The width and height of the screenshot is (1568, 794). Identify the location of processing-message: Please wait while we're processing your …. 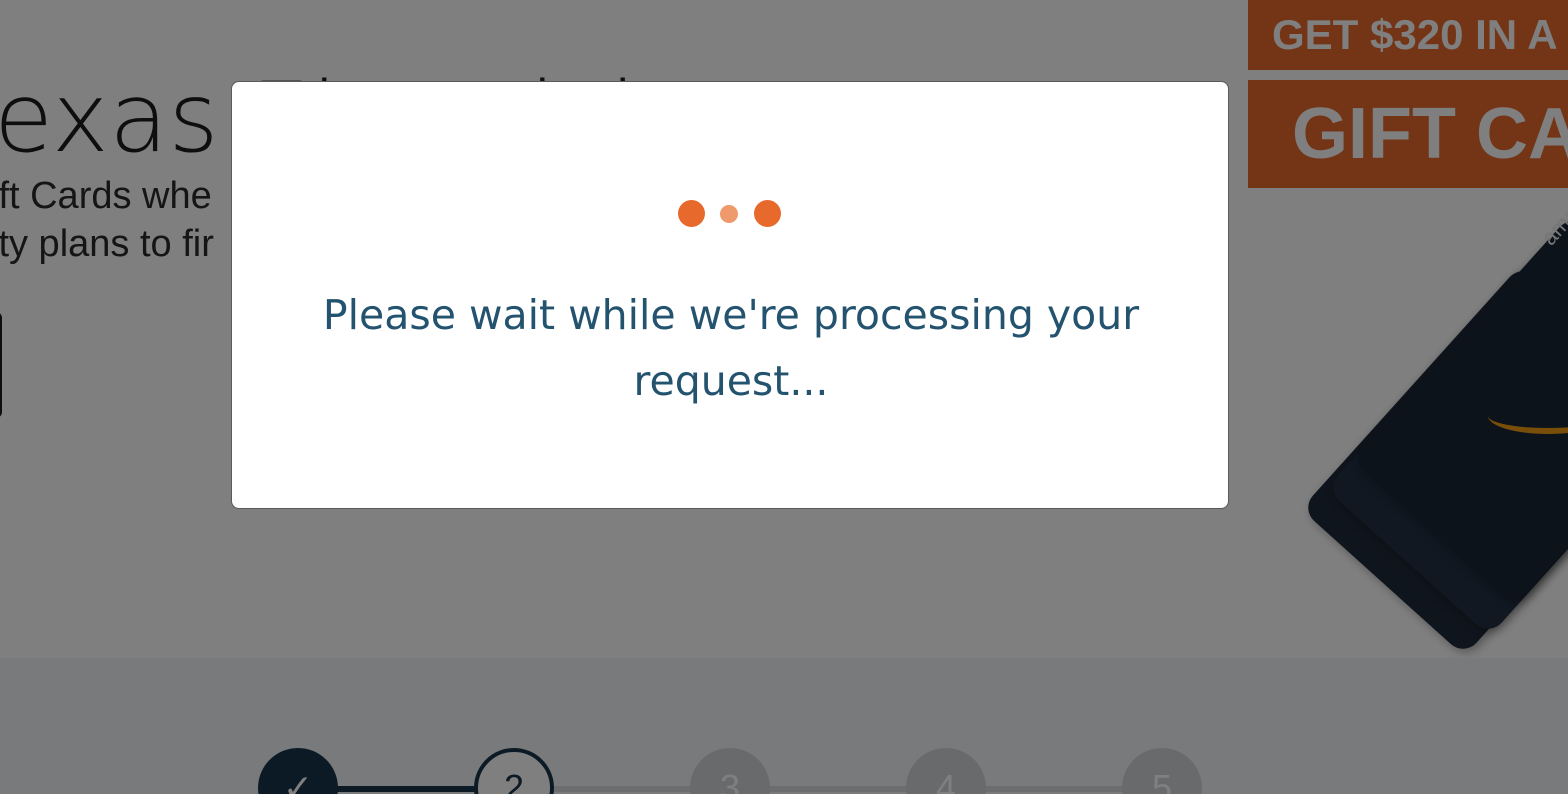
(731, 348).